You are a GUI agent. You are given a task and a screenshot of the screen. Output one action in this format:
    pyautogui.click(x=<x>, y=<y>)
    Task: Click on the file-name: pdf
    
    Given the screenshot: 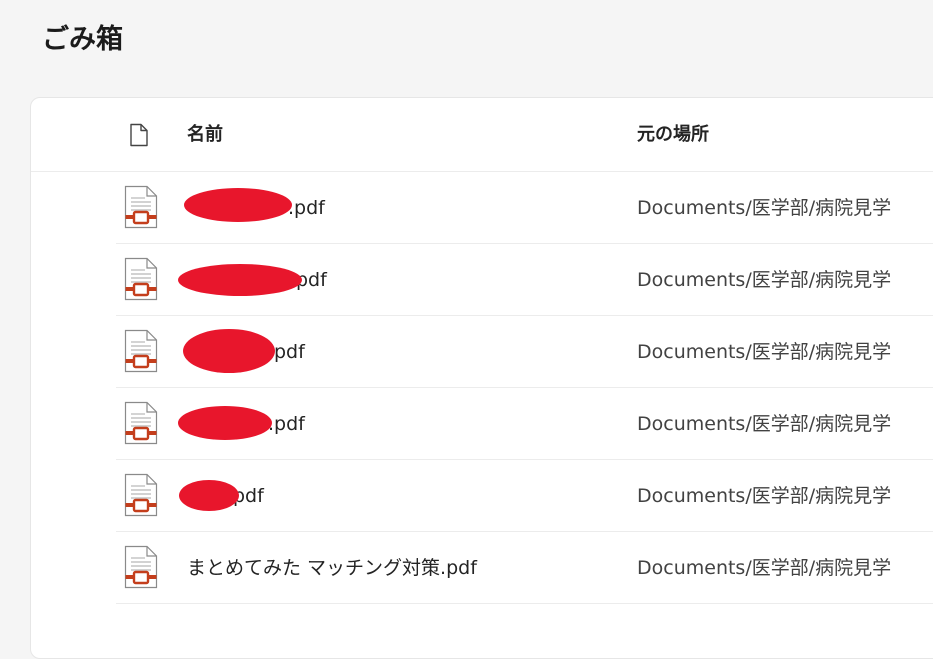 What is the action you would take?
    pyautogui.click(x=289, y=352)
    